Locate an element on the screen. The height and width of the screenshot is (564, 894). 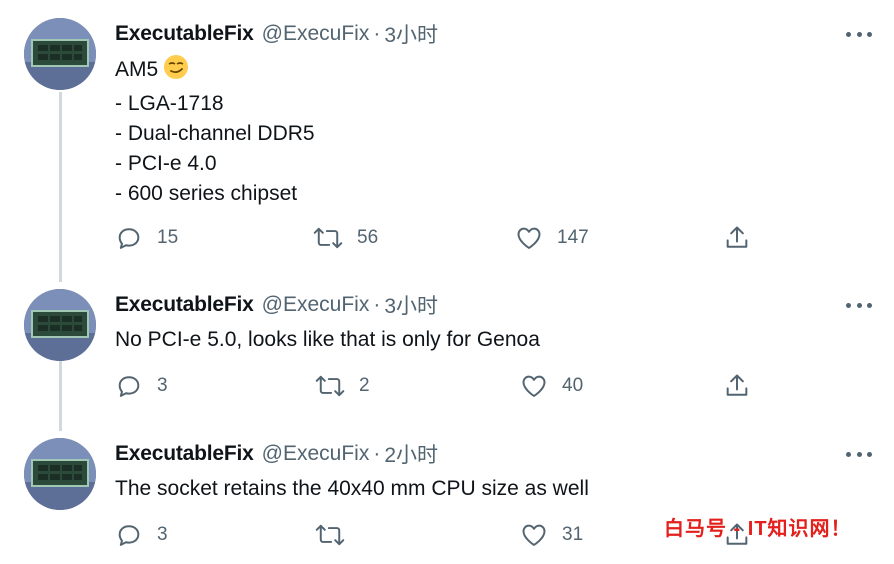
tweet-line: - PCI-e 4.0 is located at coordinates (166, 163).